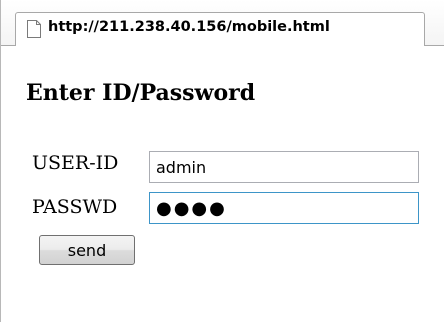  What do you see at coordinates (189, 27) in the screenshot?
I see `tab-url: http://211.238.40.156/mobile.html` at bounding box center [189, 27].